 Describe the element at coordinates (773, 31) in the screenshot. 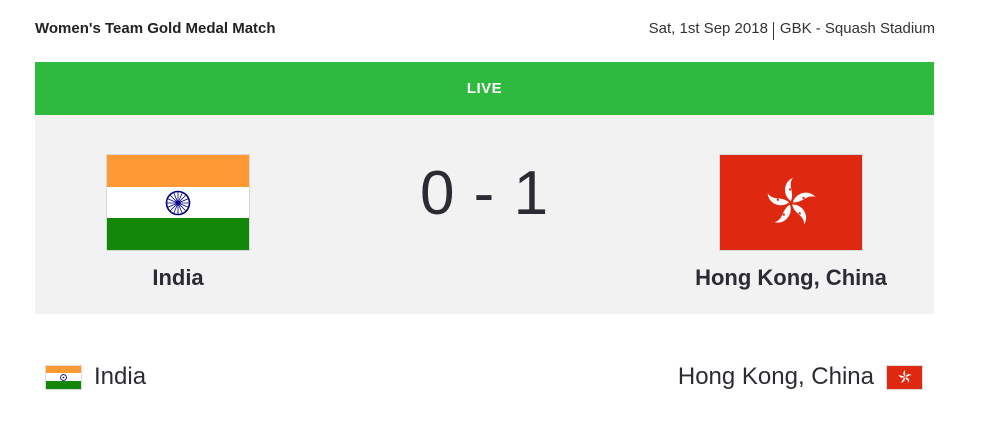

I see `meta-divider` at that location.